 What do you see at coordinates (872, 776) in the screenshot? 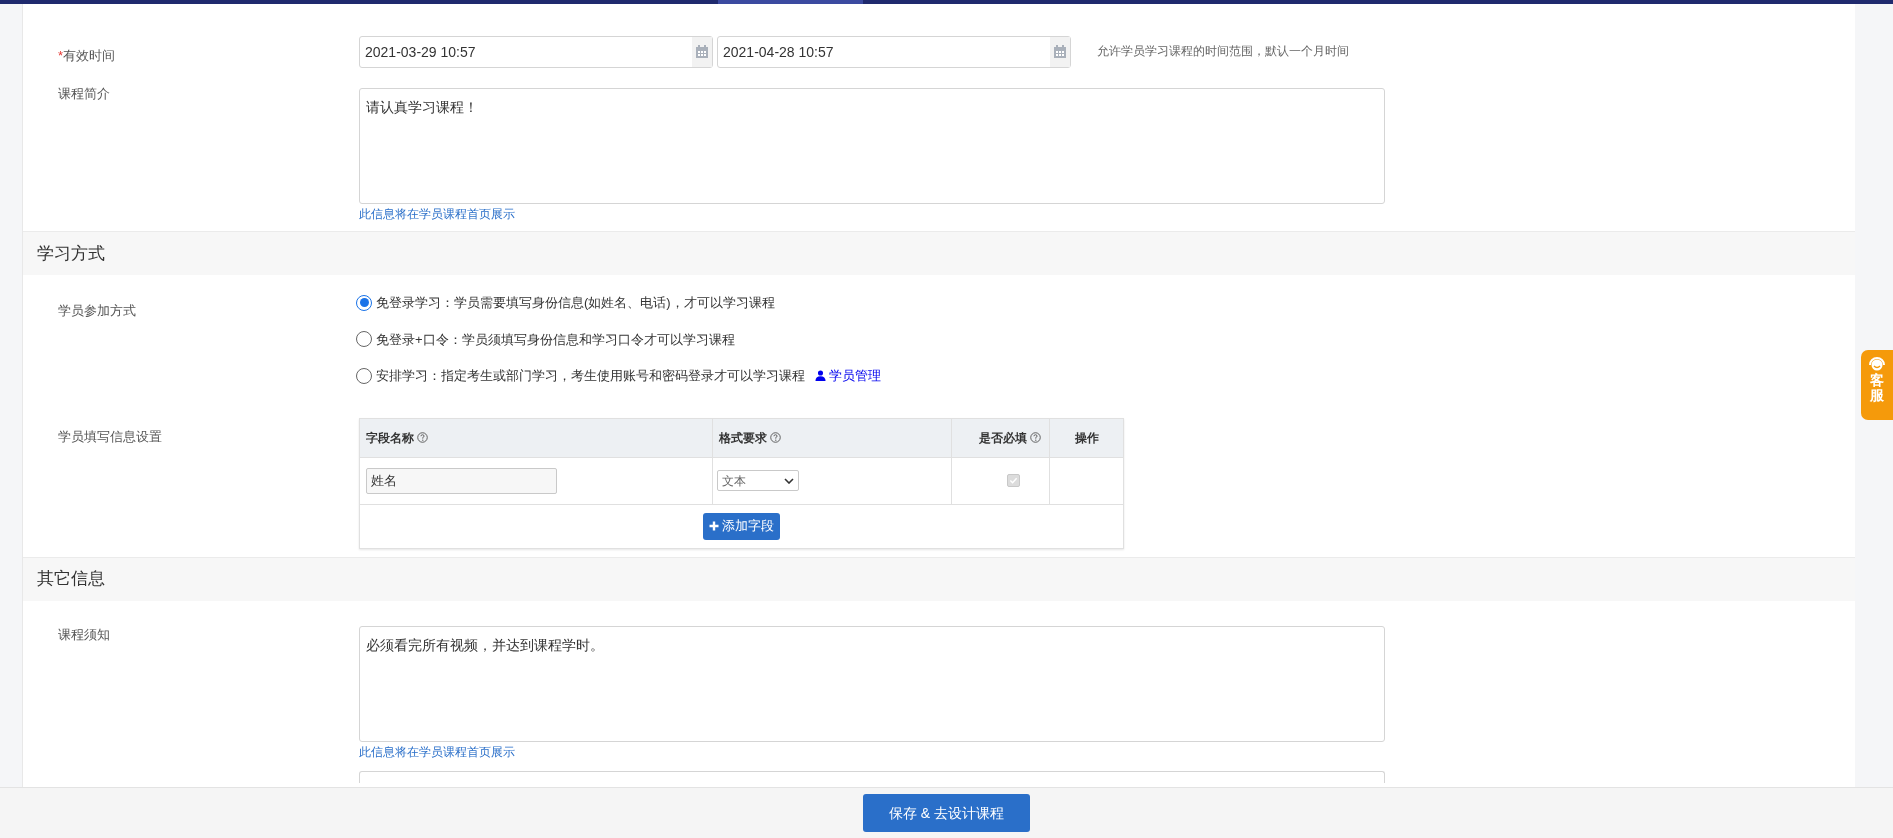
I see `text-area` at bounding box center [872, 776].